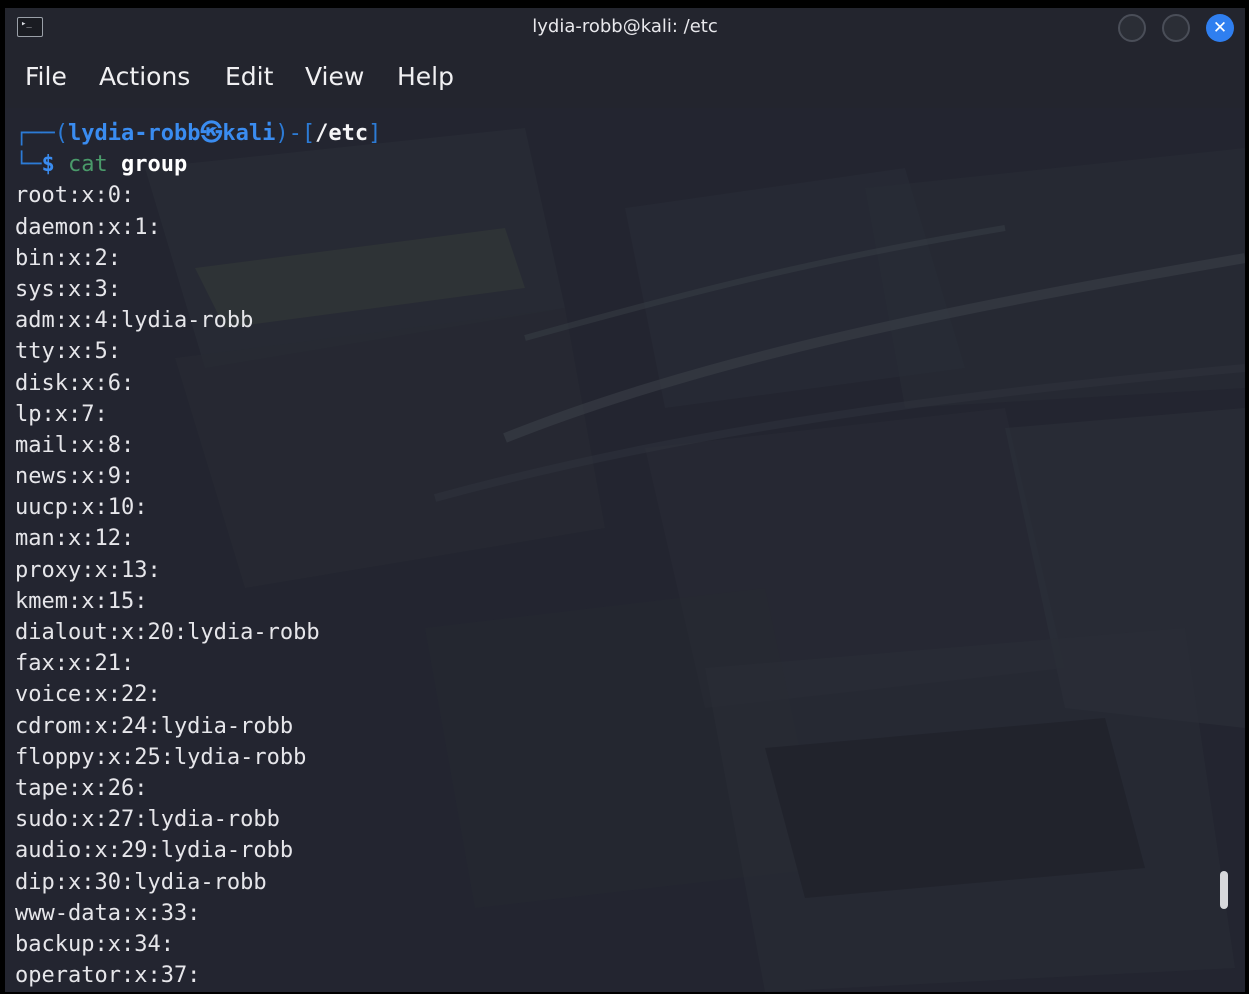 This screenshot has width=1249, height=994. I want to click on output-line: bin:x:2:, so click(68, 258).